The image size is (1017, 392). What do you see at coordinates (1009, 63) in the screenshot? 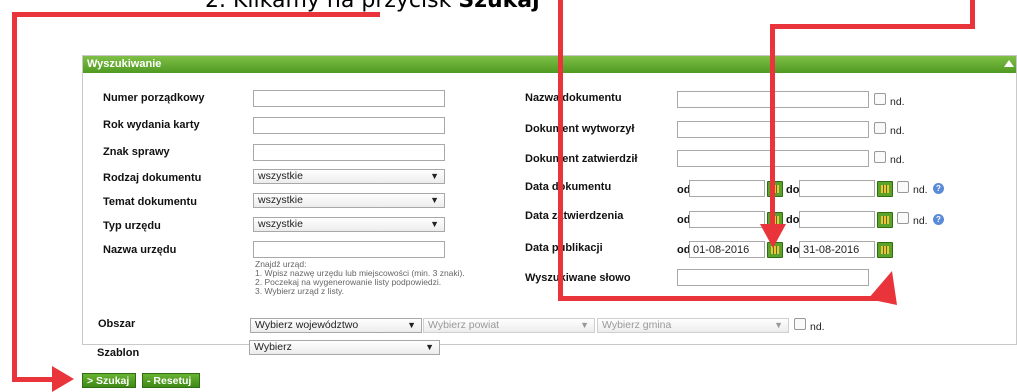
I see `collapse-icon` at bounding box center [1009, 63].